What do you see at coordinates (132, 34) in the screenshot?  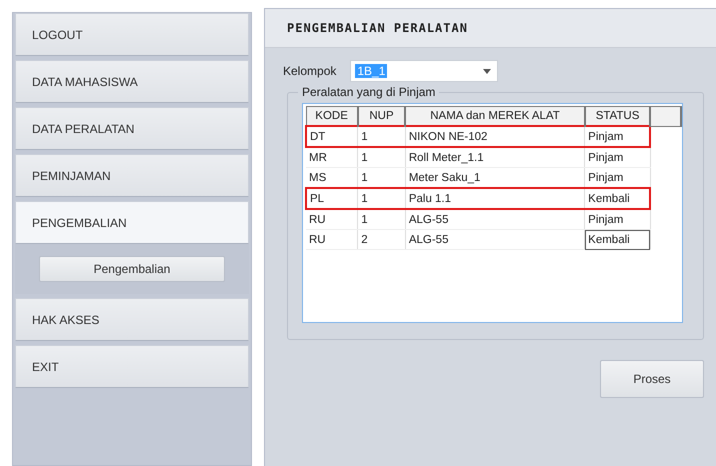 I see `menu-item: LOGOUT` at bounding box center [132, 34].